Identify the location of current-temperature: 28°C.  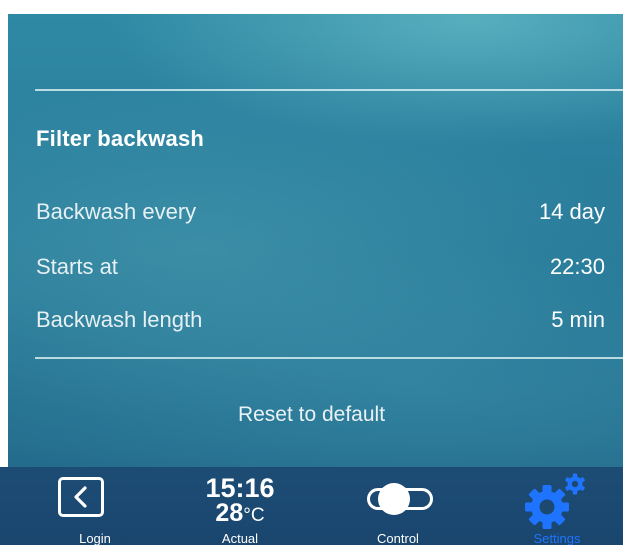
(240, 514).